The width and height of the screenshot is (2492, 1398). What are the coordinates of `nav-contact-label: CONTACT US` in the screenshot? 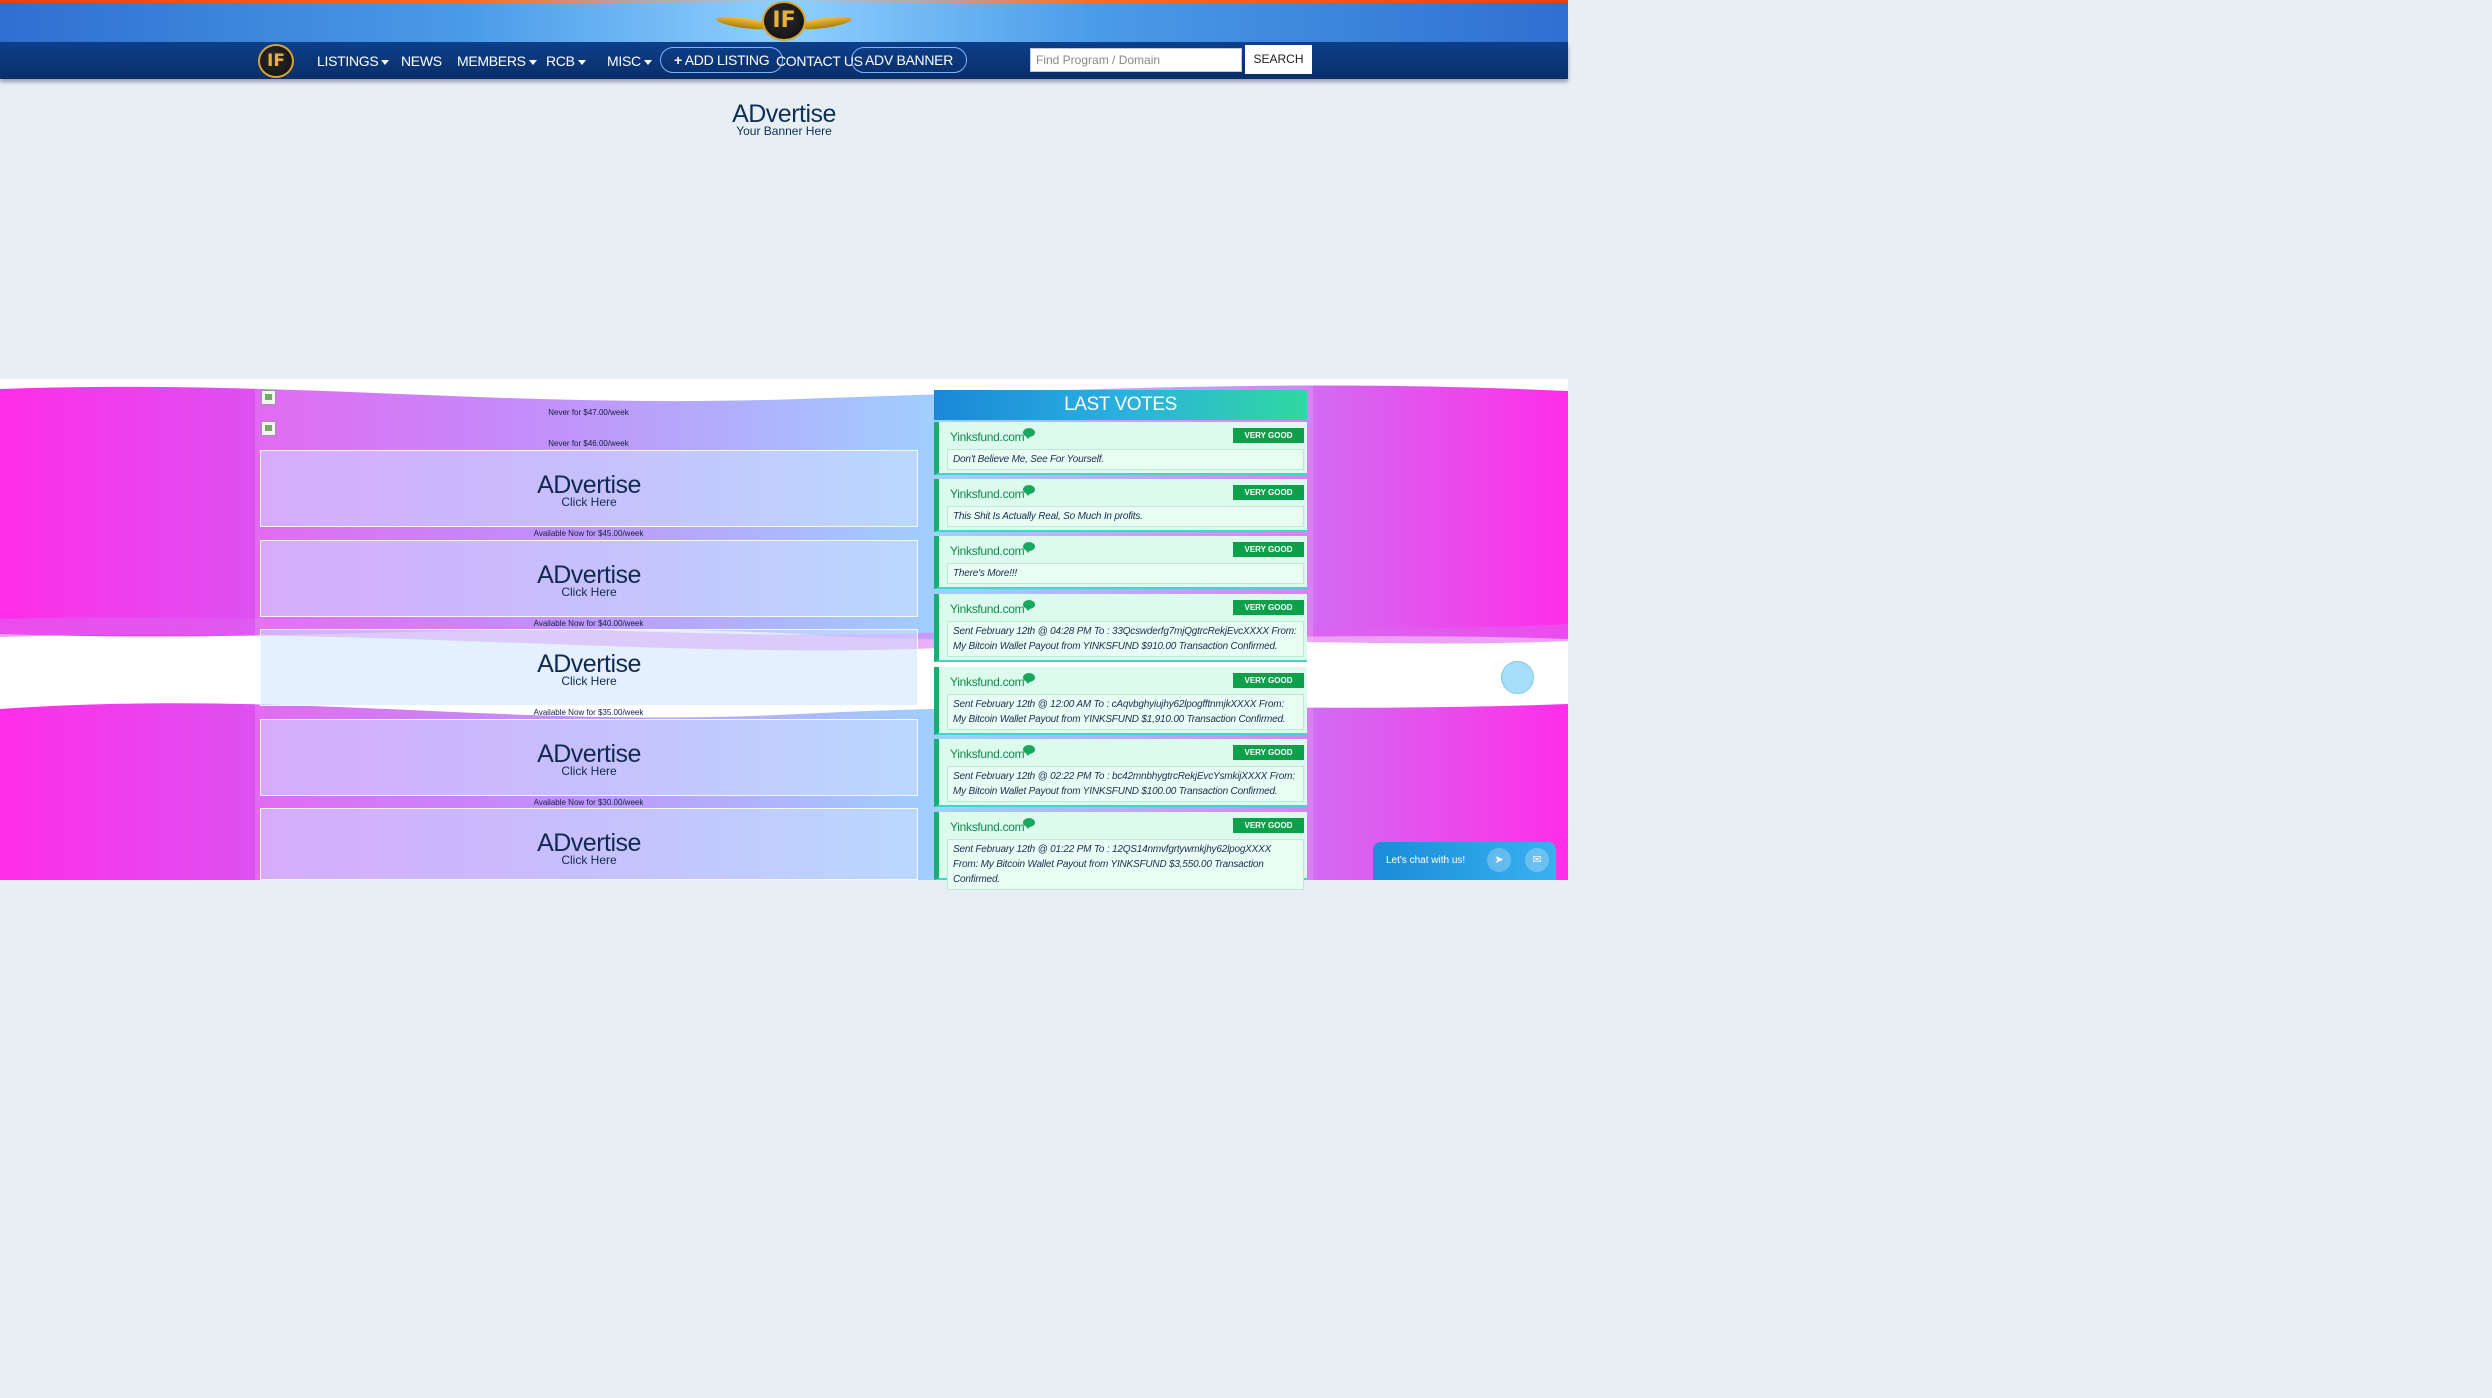 It's located at (819, 61).